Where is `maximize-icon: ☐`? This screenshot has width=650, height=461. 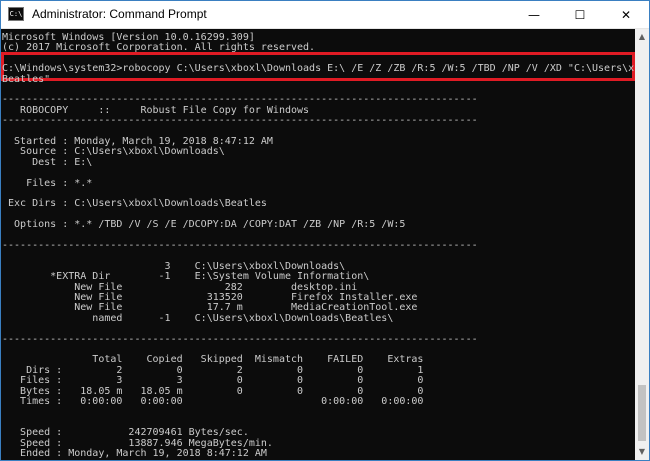 maximize-icon: ☐ is located at coordinates (580, 14).